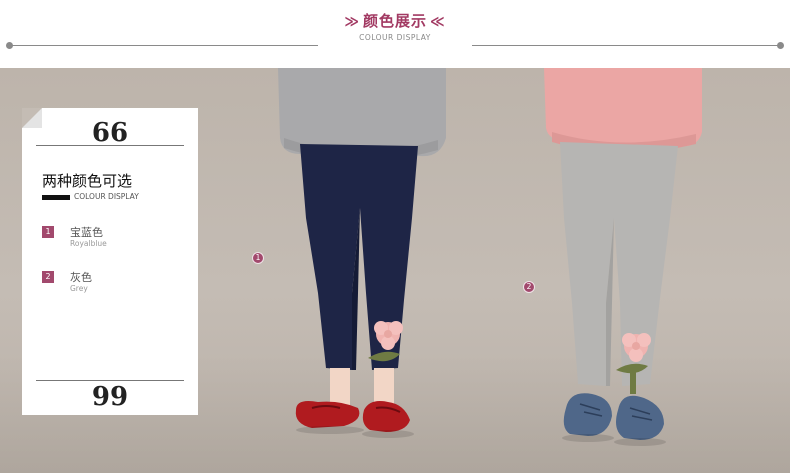 This screenshot has height=473, width=790. Describe the element at coordinates (529, 287) in the screenshot. I see `color-marker-2: 2` at that location.